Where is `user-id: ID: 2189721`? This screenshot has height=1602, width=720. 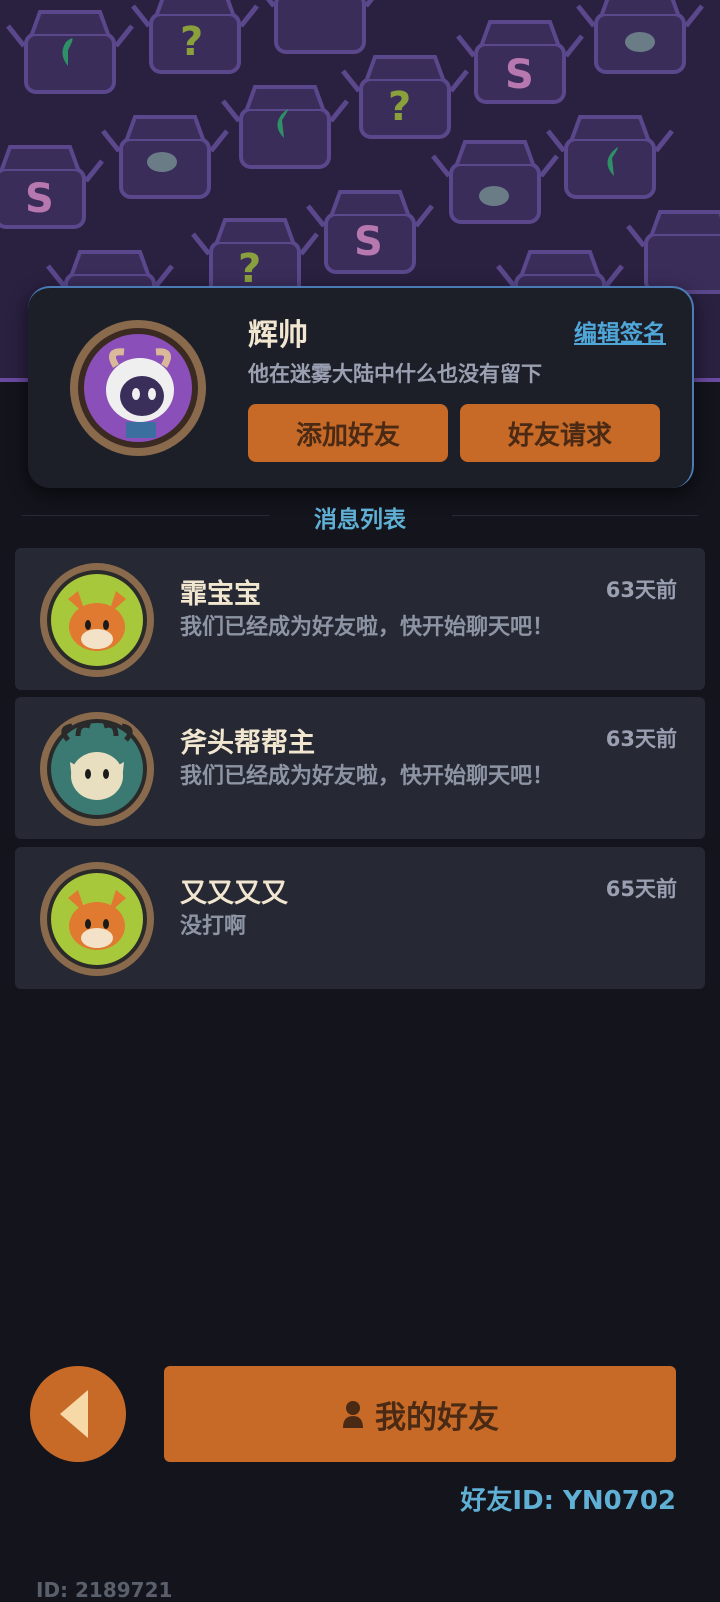
user-id: ID: 2189721 is located at coordinates (104, 1590).